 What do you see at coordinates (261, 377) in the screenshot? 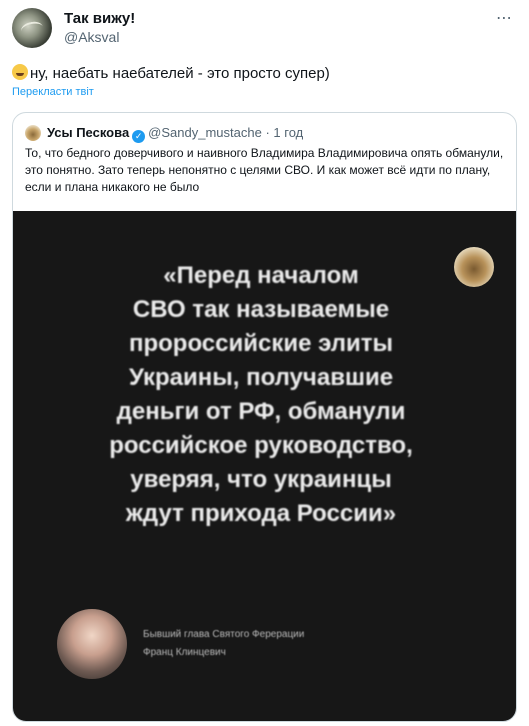
I see `image-quote-line: Украины, получавшие` at bounding box center [261, 377].